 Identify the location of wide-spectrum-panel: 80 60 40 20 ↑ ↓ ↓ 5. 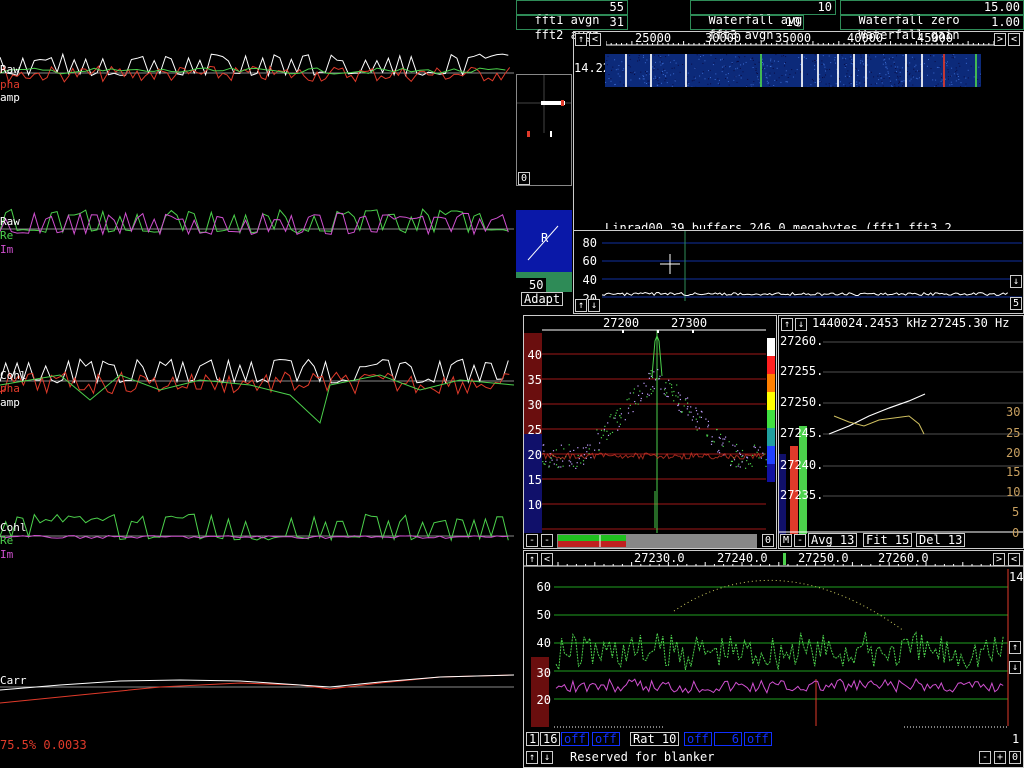
(798, 272).